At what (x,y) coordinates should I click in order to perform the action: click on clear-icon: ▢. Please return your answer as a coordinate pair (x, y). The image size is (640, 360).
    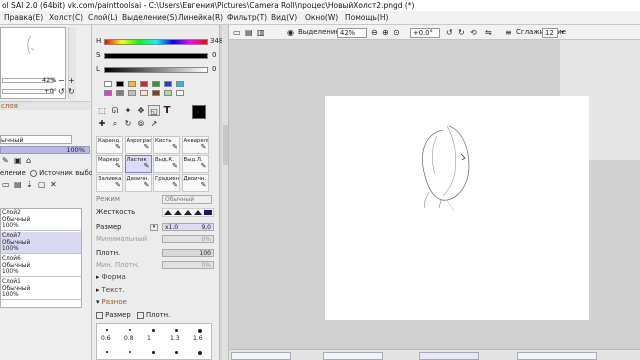
    Looking at the image, I should click on (42, 184).